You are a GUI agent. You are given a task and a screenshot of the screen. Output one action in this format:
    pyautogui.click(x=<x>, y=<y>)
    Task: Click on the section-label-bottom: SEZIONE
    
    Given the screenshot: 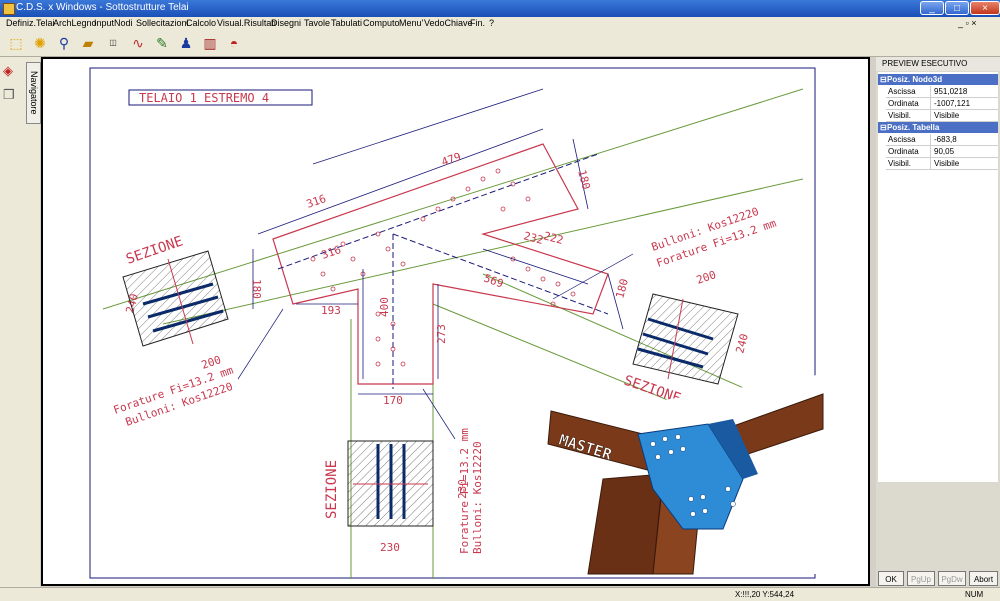 What is the action you would take?
    pyautogui.click(x=332, y=489)
    